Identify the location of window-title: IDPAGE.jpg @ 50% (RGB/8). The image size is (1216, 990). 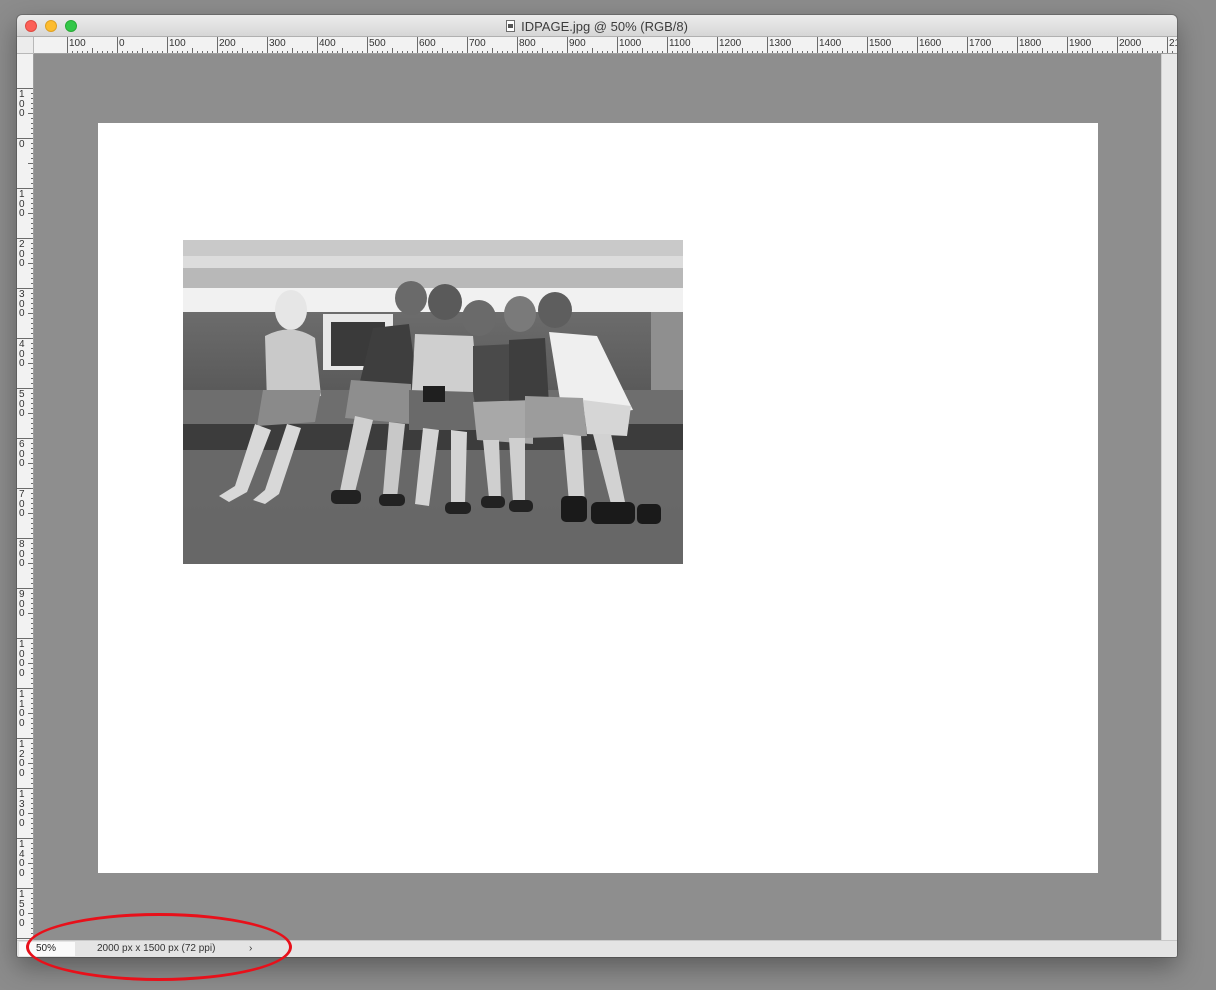
(604, 26).